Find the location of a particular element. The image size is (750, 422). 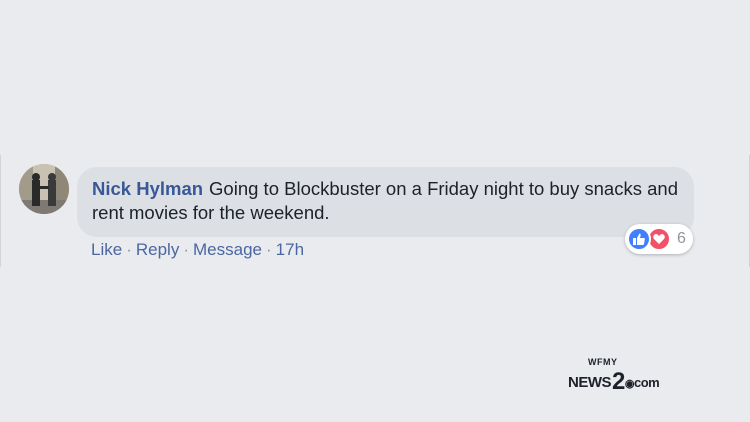

message-link: Message is located at coordinates (227, 249).